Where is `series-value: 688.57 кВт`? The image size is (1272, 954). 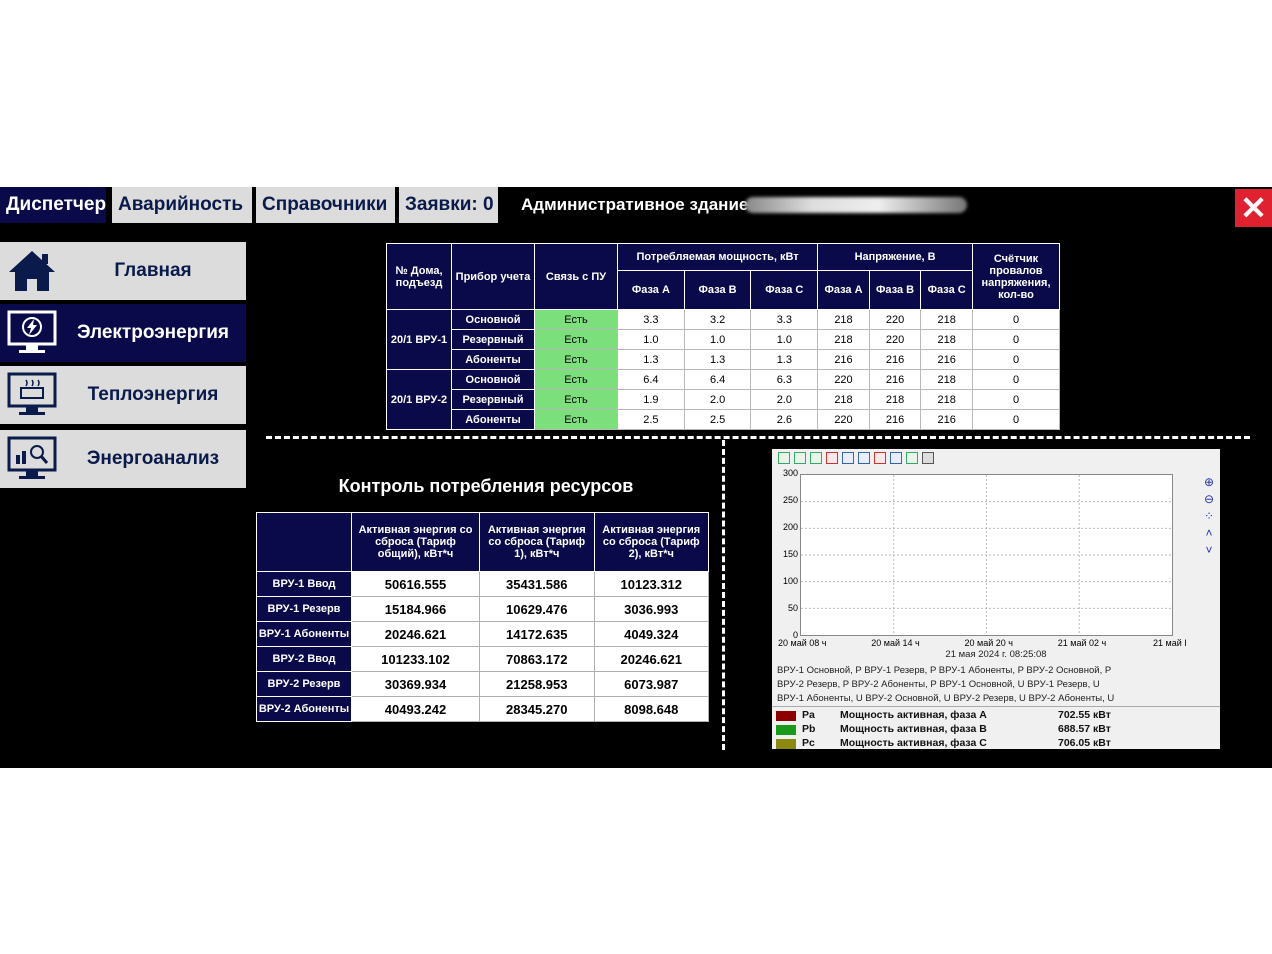
series-value: 688.57 кВт is located at coordinates (1084, 729).